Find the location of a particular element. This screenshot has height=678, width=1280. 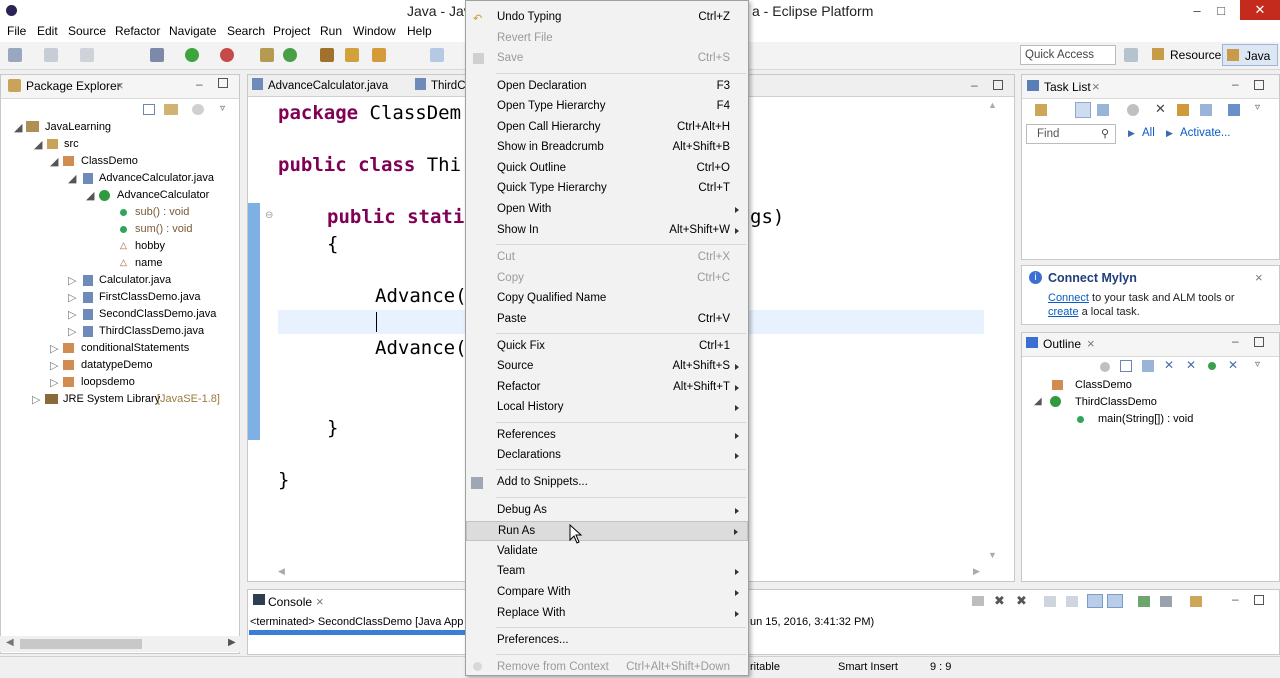

tree-item-library: JRE System Library is located at coordinates (111, 399).